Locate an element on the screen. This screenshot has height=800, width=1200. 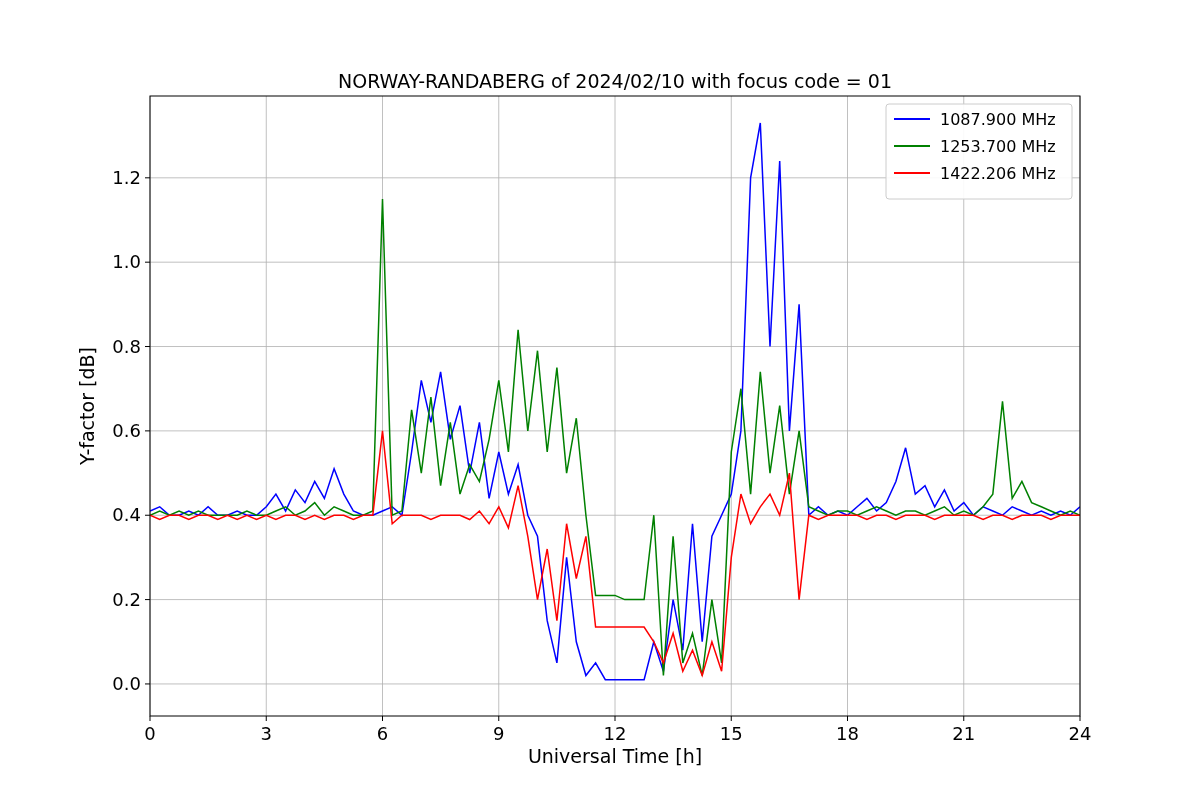
tick-label: 0.4 is located at coordinates (126, 515).